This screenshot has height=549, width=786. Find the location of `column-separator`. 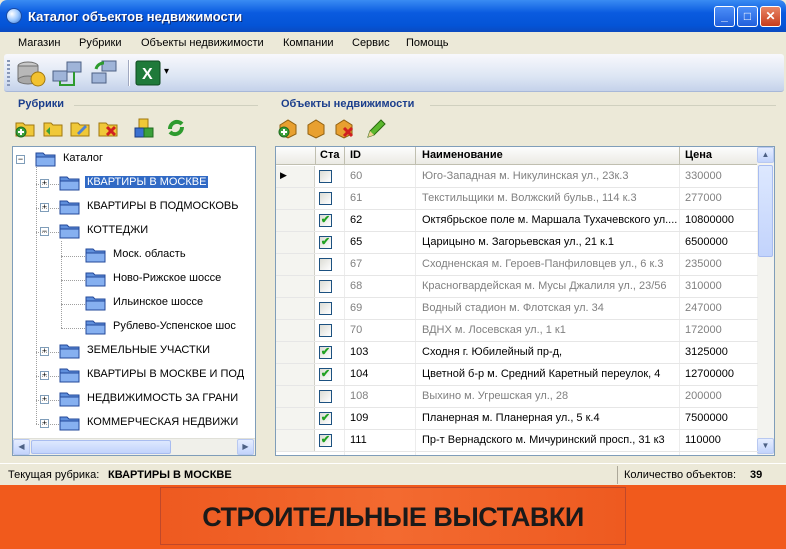

column-separator is located at coordinates (415, 156).